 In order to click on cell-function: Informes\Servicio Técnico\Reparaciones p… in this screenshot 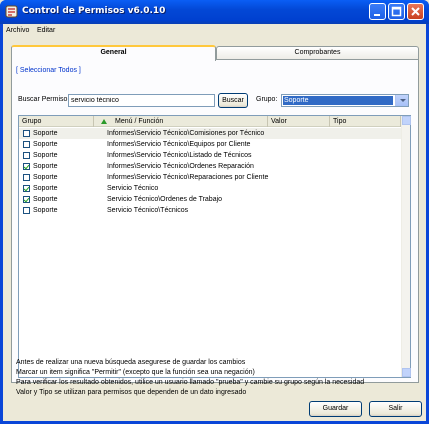, I will do `click(188, 177)`.